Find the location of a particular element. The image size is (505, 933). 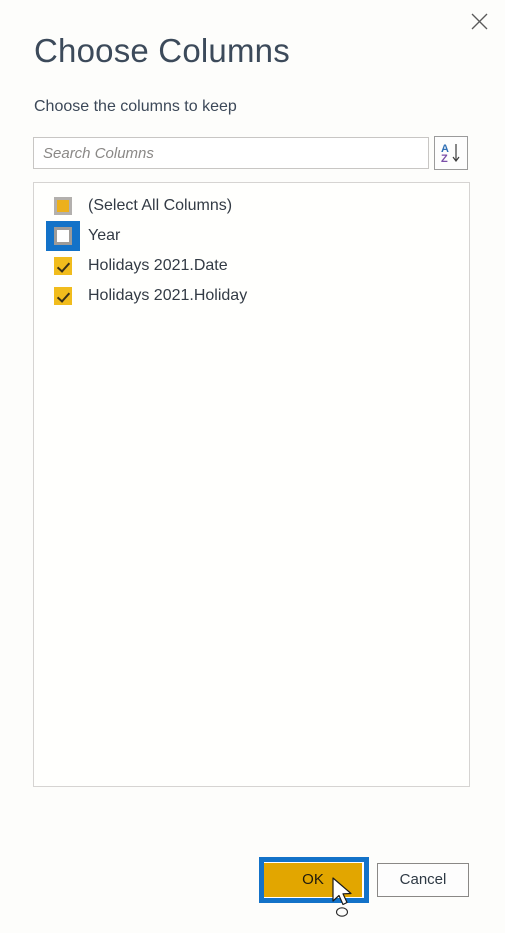

sort-az-button: A Z is located at coordinates (451, 153).